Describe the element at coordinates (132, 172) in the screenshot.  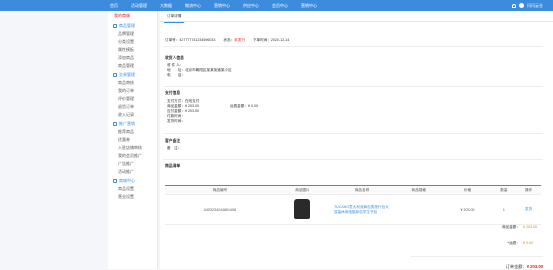
I see `sidebar-item: 活动推广` at that location.